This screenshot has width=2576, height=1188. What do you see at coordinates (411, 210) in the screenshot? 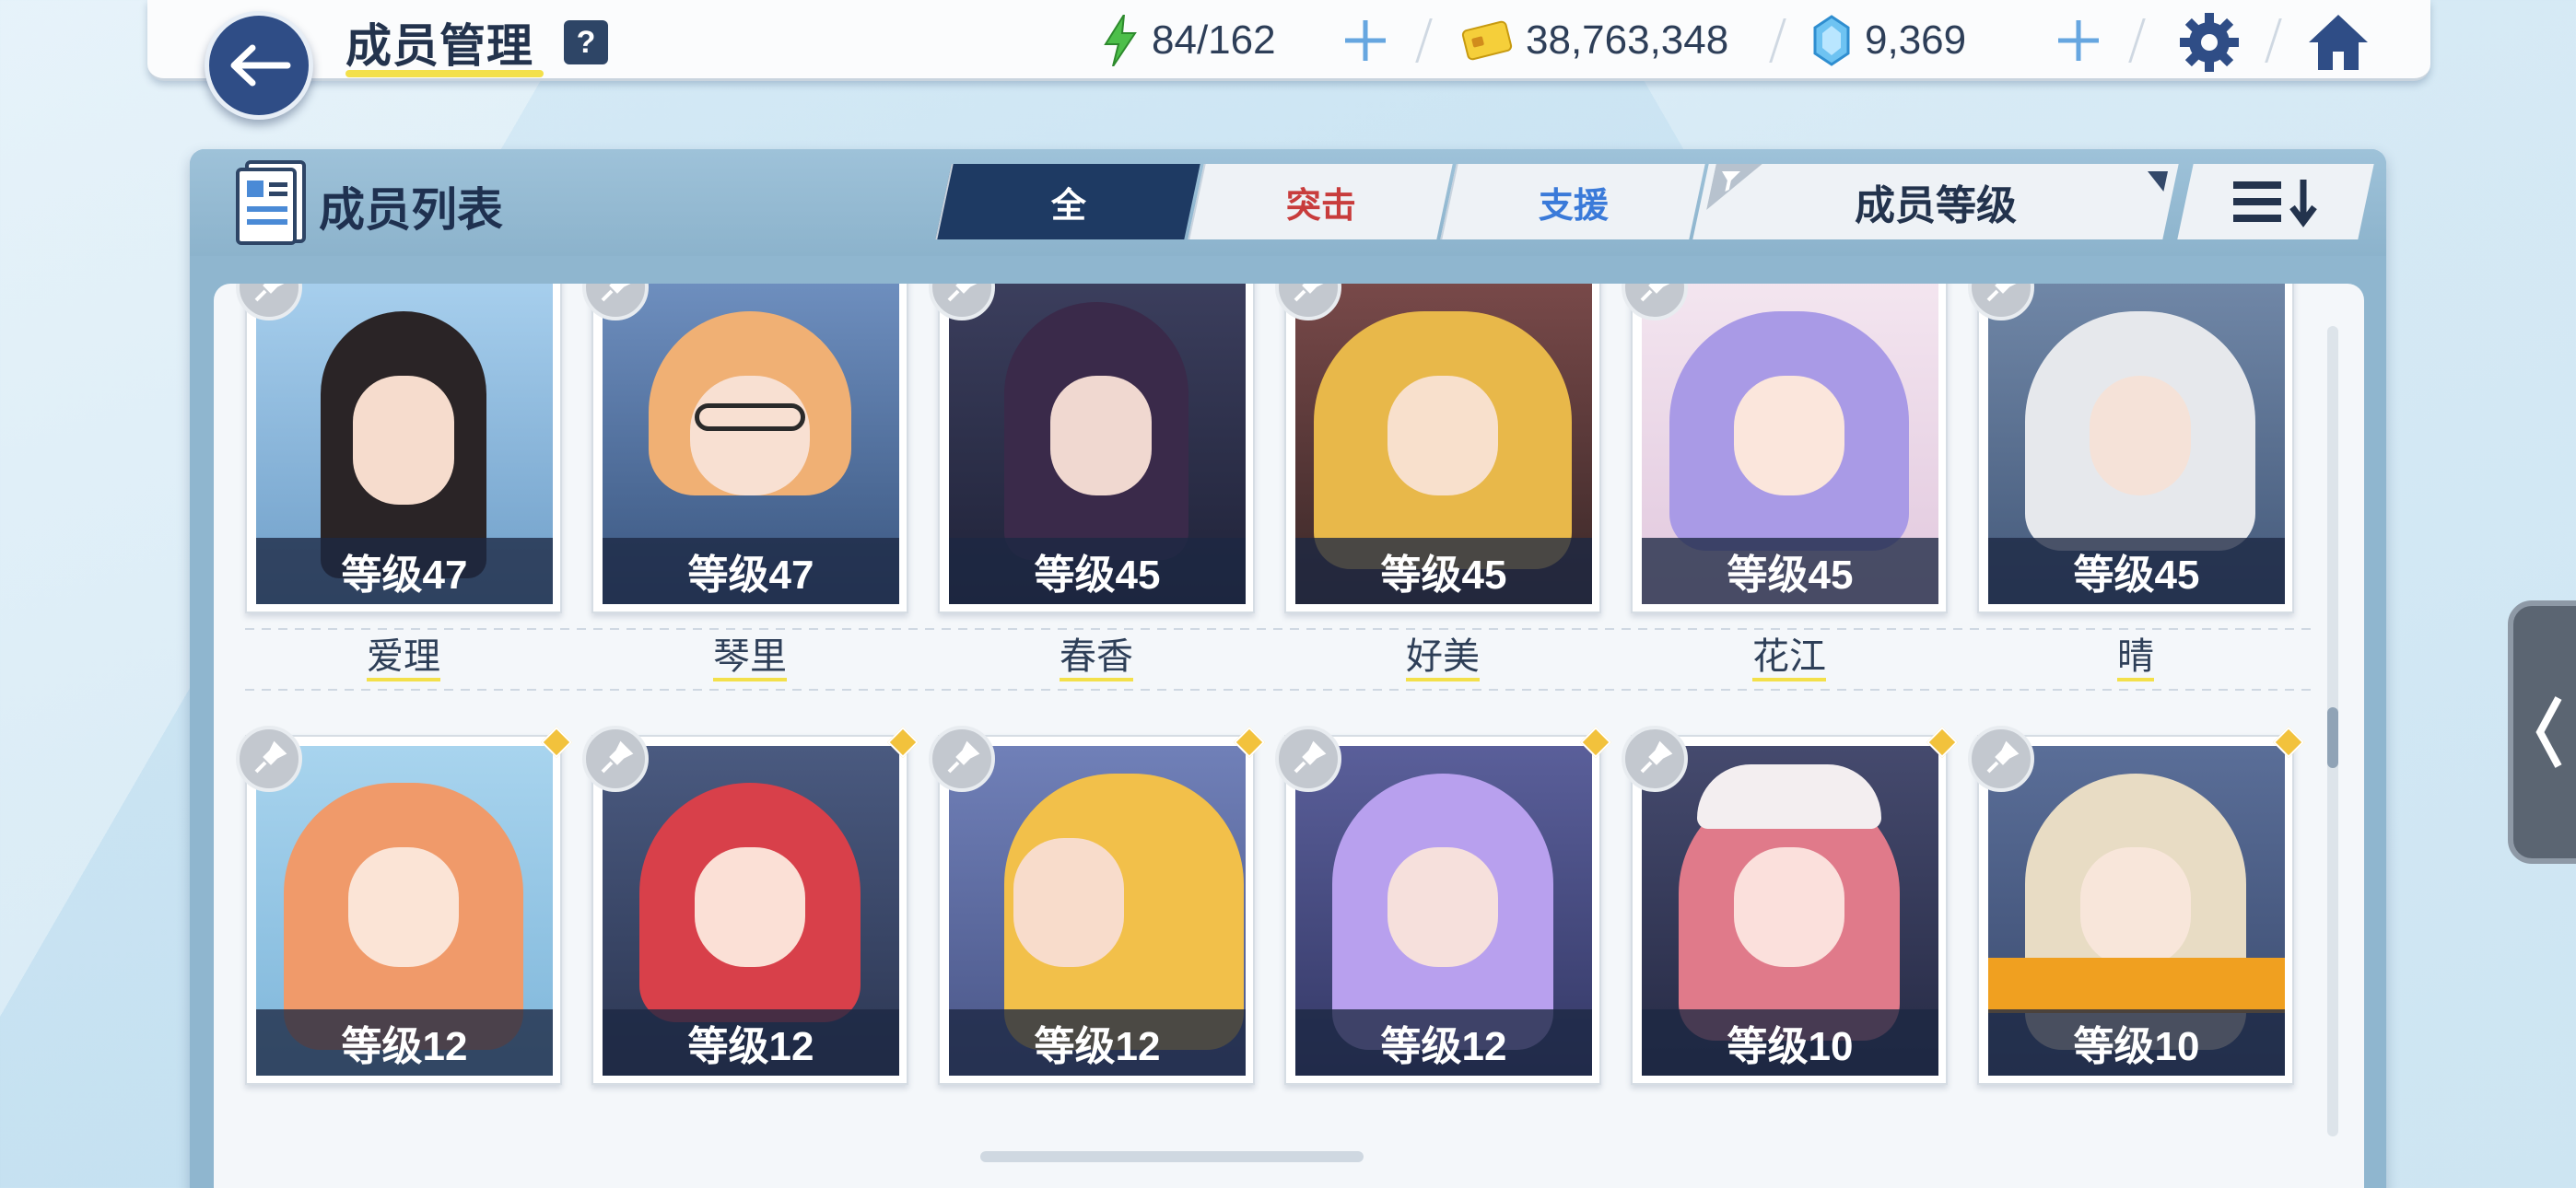
I see `panel-title: 成员列表` at bounding box center [411, 210].